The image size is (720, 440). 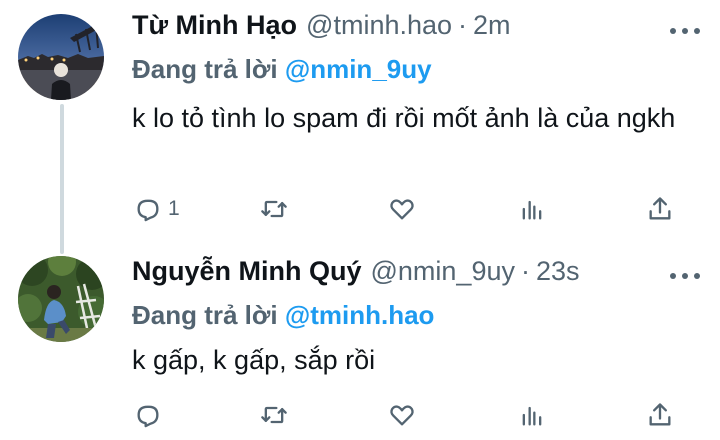 I want to click on replying-to: Đang trả lời @nmin_9uy, so click(x=282, y=69).